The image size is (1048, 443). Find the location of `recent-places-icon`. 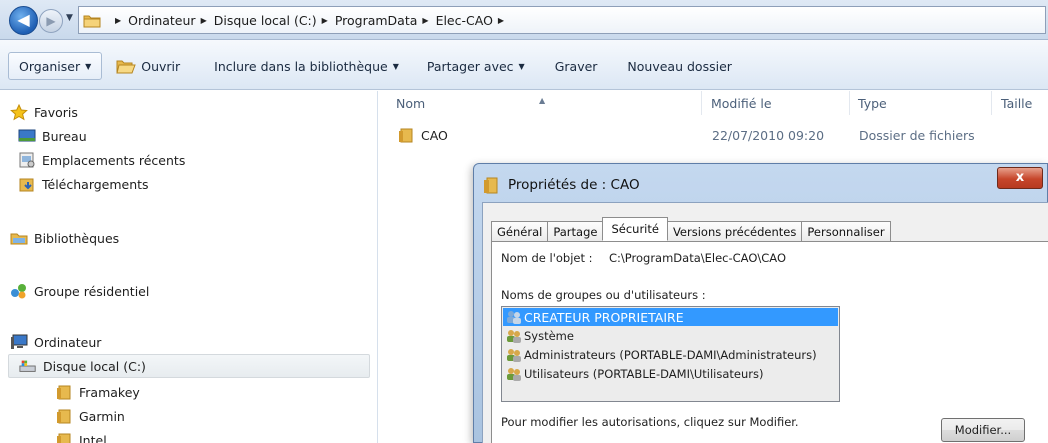

recent-places-icon is located at coordinates (27, 160).